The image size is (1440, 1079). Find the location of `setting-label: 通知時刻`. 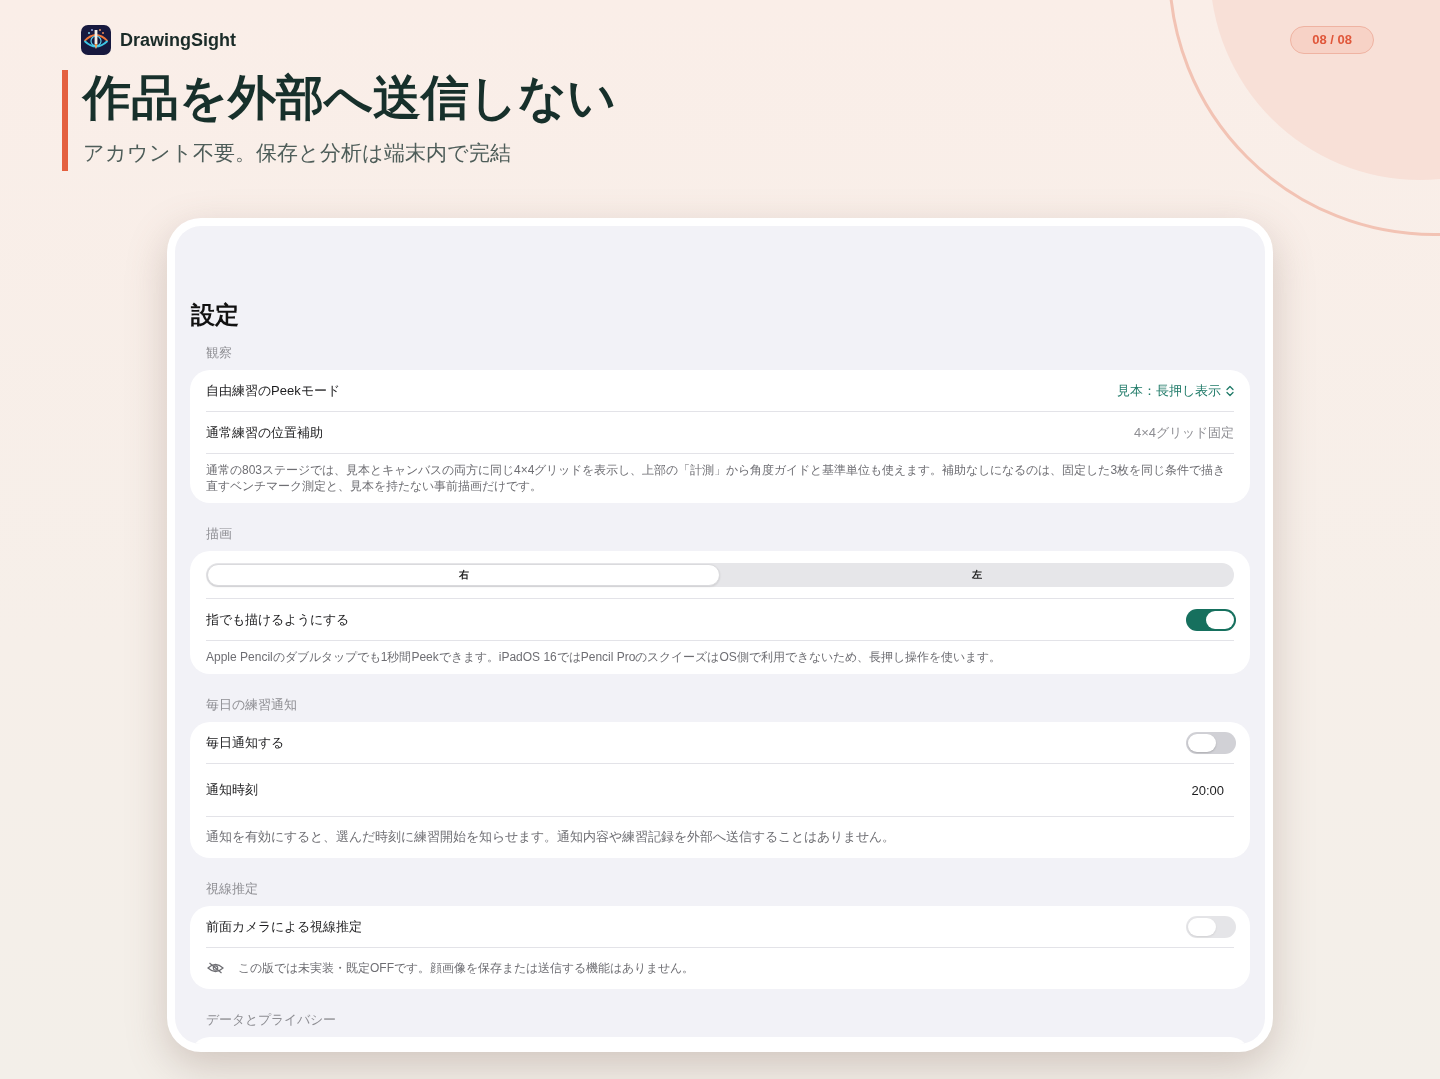

setting-label: 通知時刻 is located at coordinates (232, 790).